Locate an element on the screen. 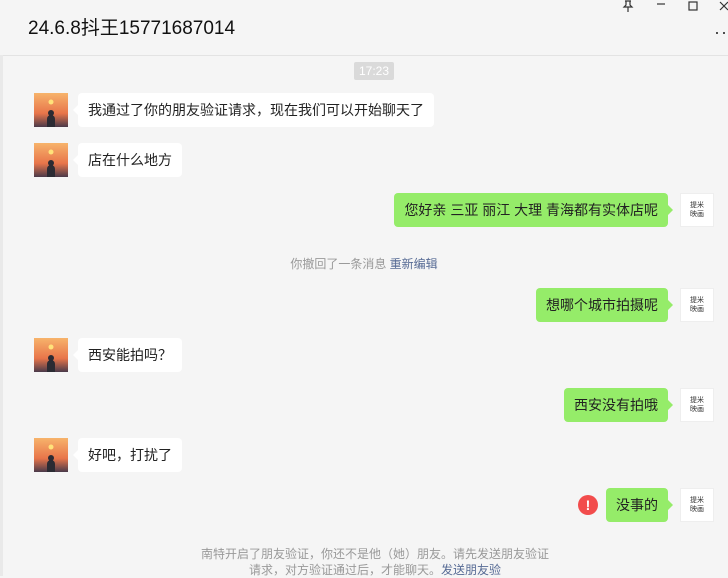 The height and width of the screenshot is (578, 728). message-bubble-outgoing: 没事的 is located at coordinates (639, 505).